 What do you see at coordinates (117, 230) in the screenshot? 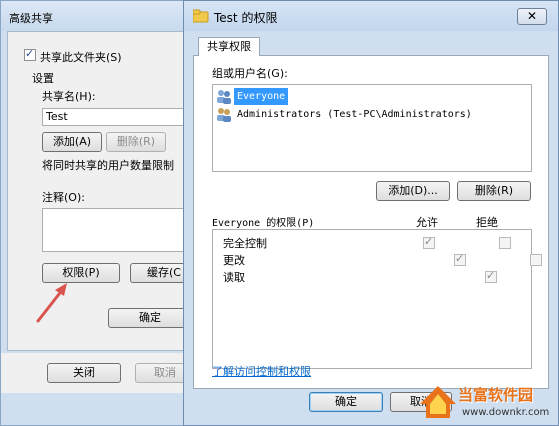
I see `comment-textarea` at bounding box center [117, 230].